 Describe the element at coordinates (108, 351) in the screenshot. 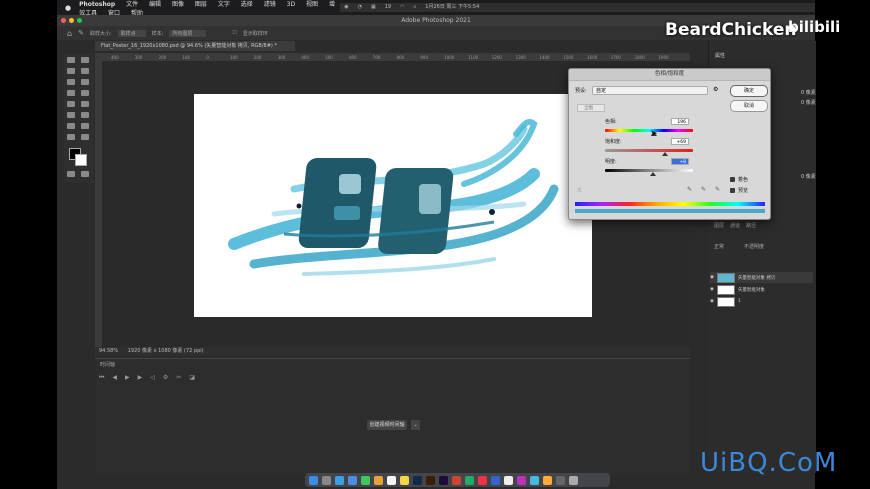

I see `zoom-level: 94.58%` at that location.